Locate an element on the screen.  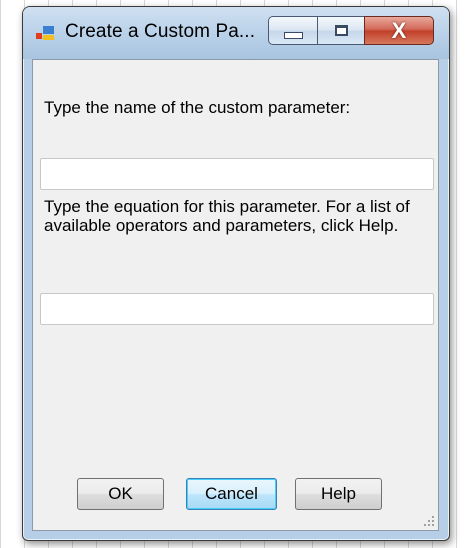
help-button: Help is located at coordinates (338, 494).